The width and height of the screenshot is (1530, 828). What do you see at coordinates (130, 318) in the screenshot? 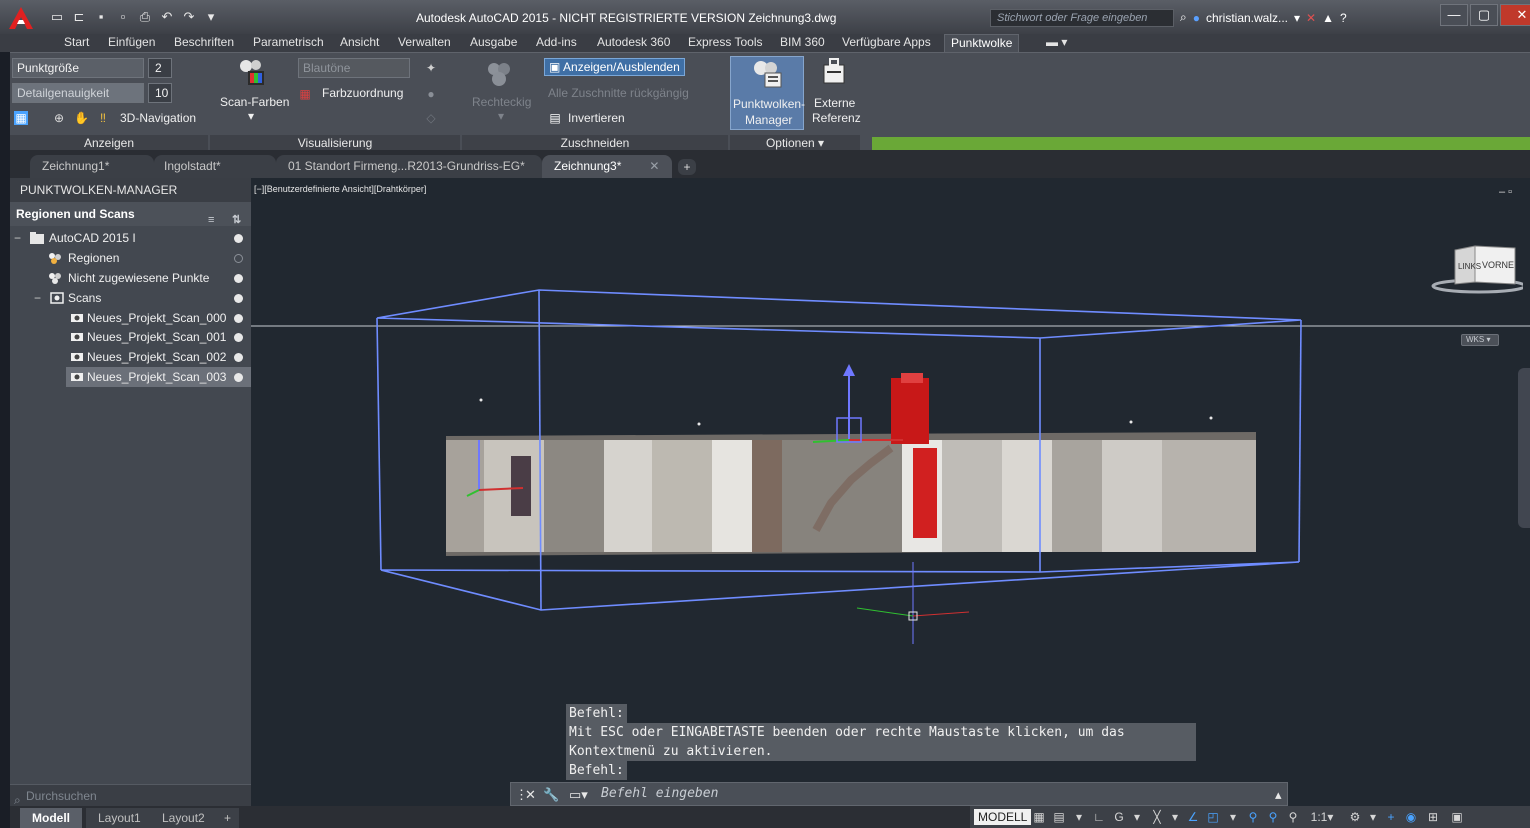
I see `tree-item-scan-000: Neues_Projekt_Scan_000` at bounding box center [130, 318].